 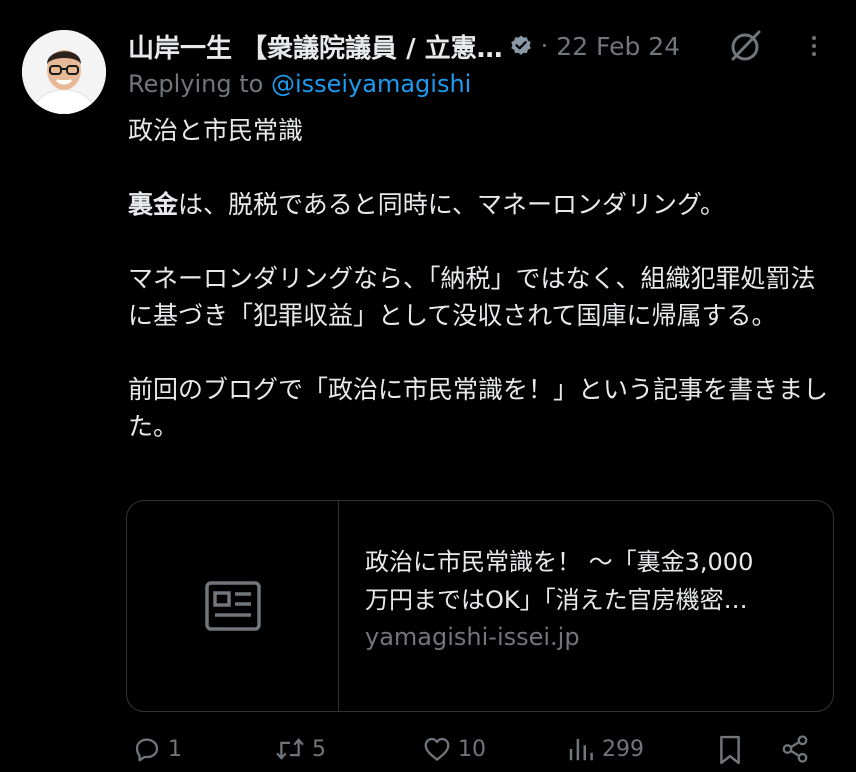 I want to click on bookmark-icon, so click(x=730, y=750).